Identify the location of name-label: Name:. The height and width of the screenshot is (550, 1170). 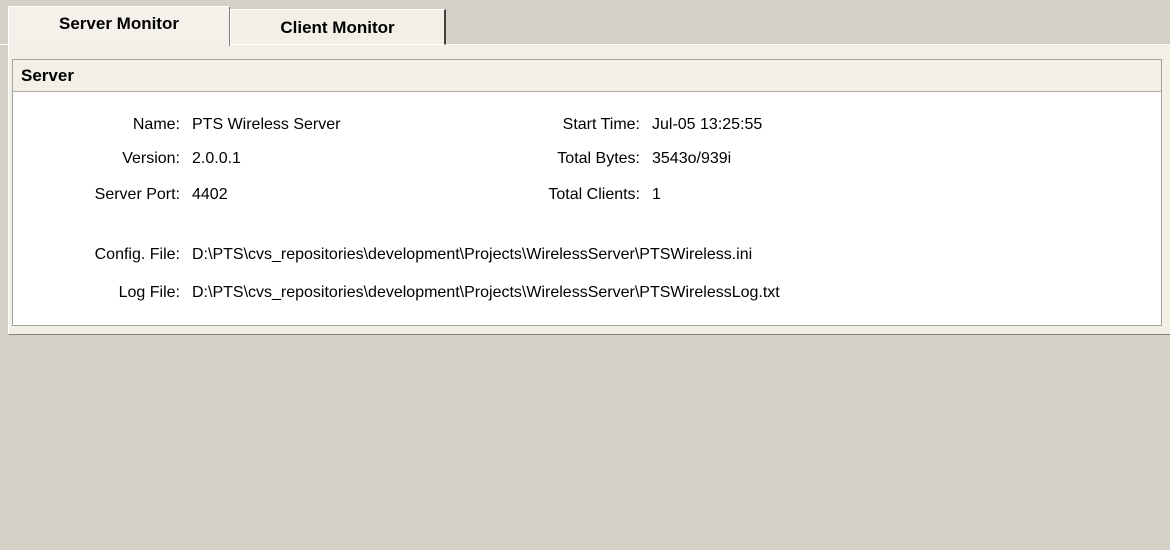
(156, 124).